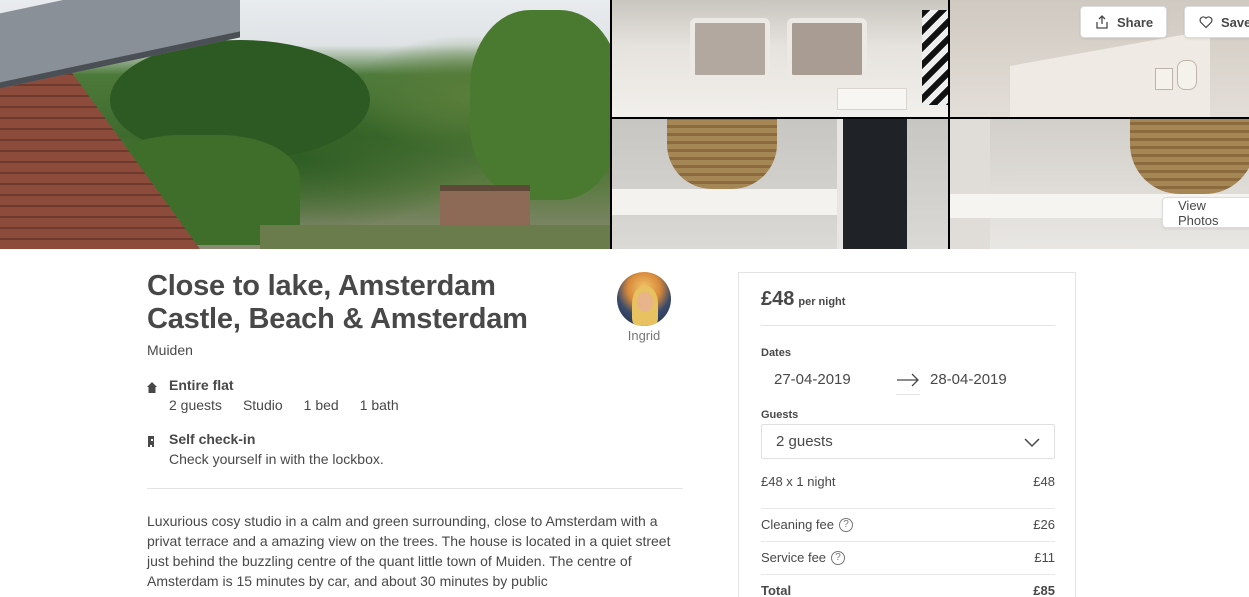 Image resolution: width=1249 pixels, height=597 pixels. What do you see at coordinates (195, 405) in the screenshot?
I see `guests-count: 2 guests` at bounding box center [195, 405].